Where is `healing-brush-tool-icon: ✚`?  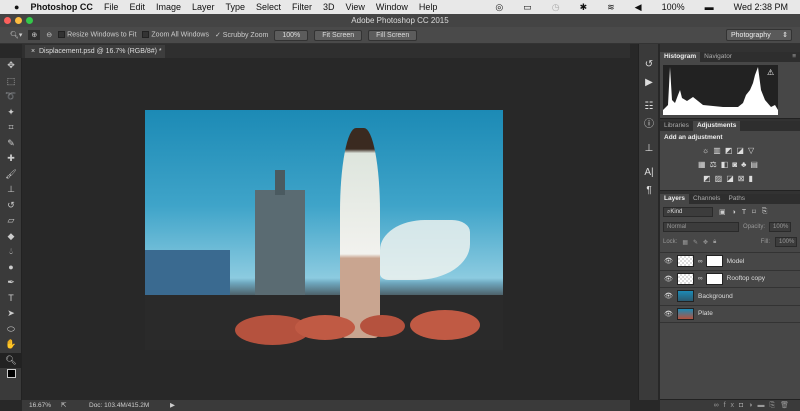 healing-brush-tool-icon: ✚ is located at coordinates (11, 159).